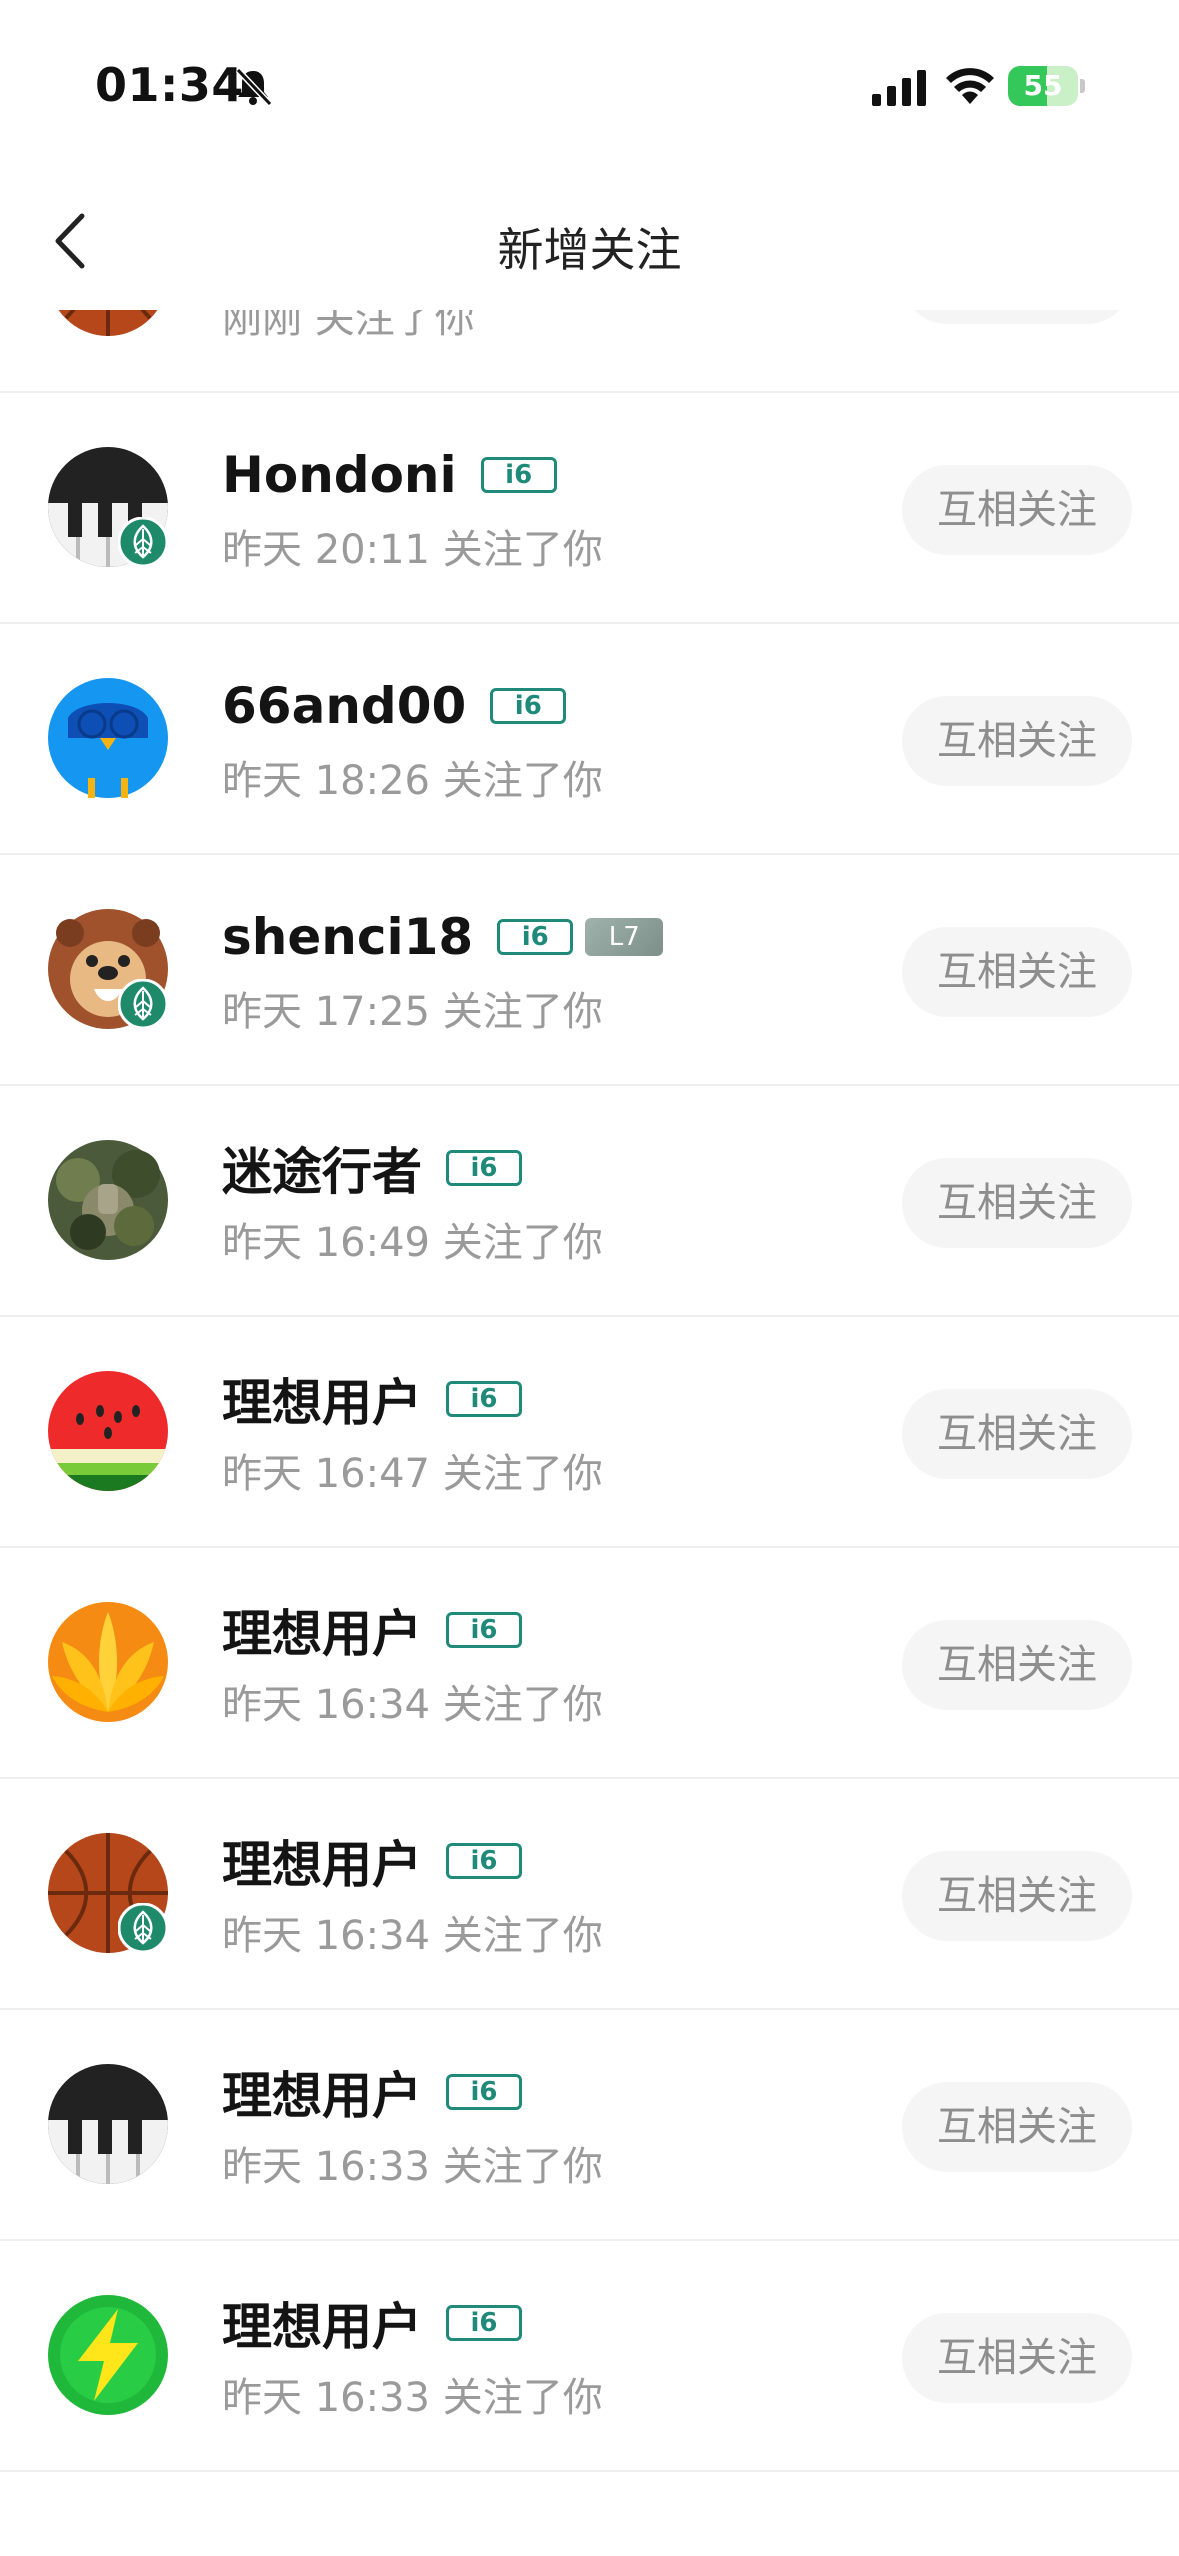  What do you see at coordinates (1043, 85) in the screenshot?
I see `battery-level: 55` at bounding box center [1043, 85].